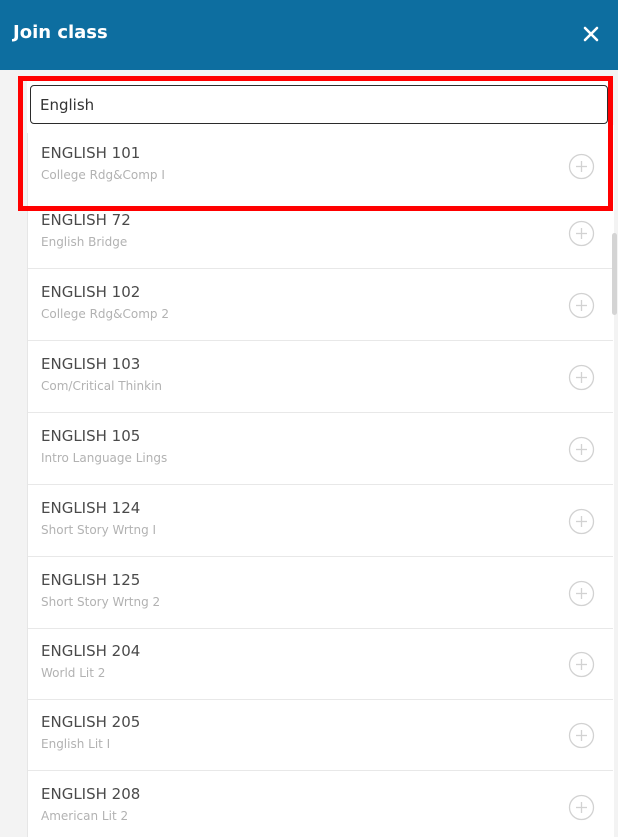  I want to click on list-item: ENGLISH 204 World Lit 2, so click(320, 664).